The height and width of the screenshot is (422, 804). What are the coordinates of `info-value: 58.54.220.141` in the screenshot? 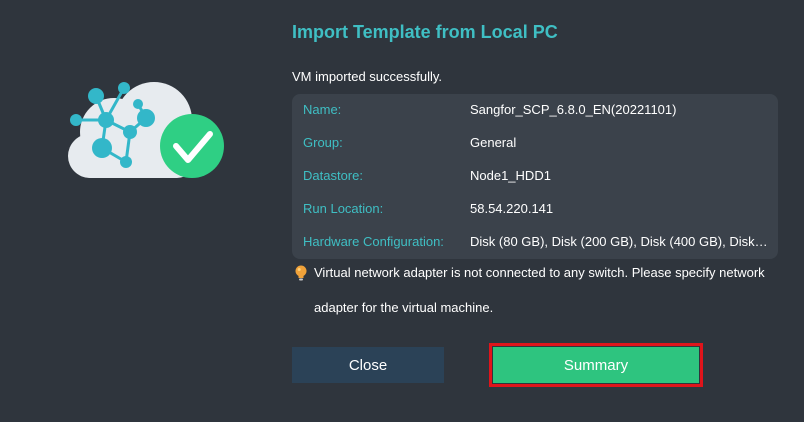 It's located at (512, 208).